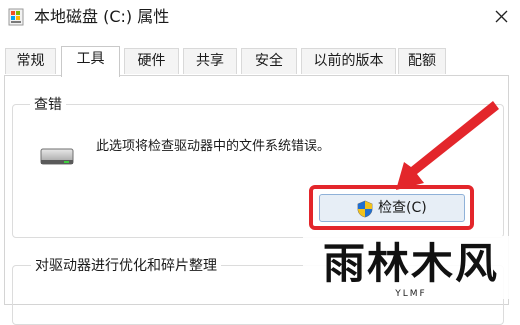 This screenshot has width=520, height=325. I want to click on check-button: 检查(C), so click(392, 208).